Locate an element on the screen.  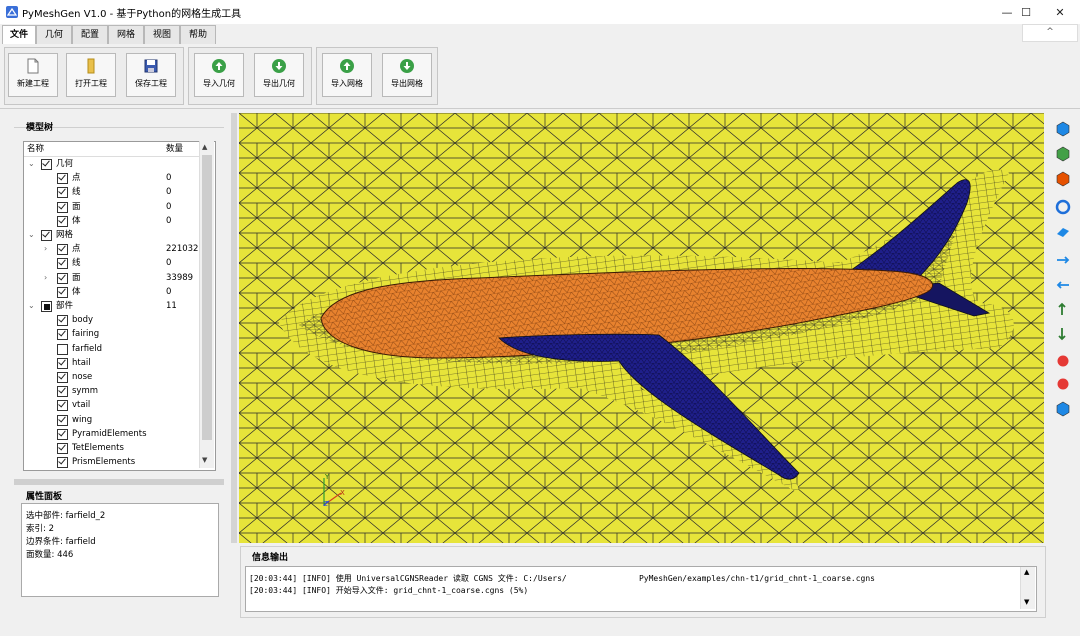
viewport-splitter is located at coordinates (234, 328).